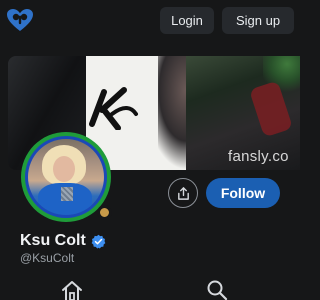  What do you see at coordinates (104, 212) in the screenshot?
I see `online-status-dot-icon` at bounding box center [104, 212].